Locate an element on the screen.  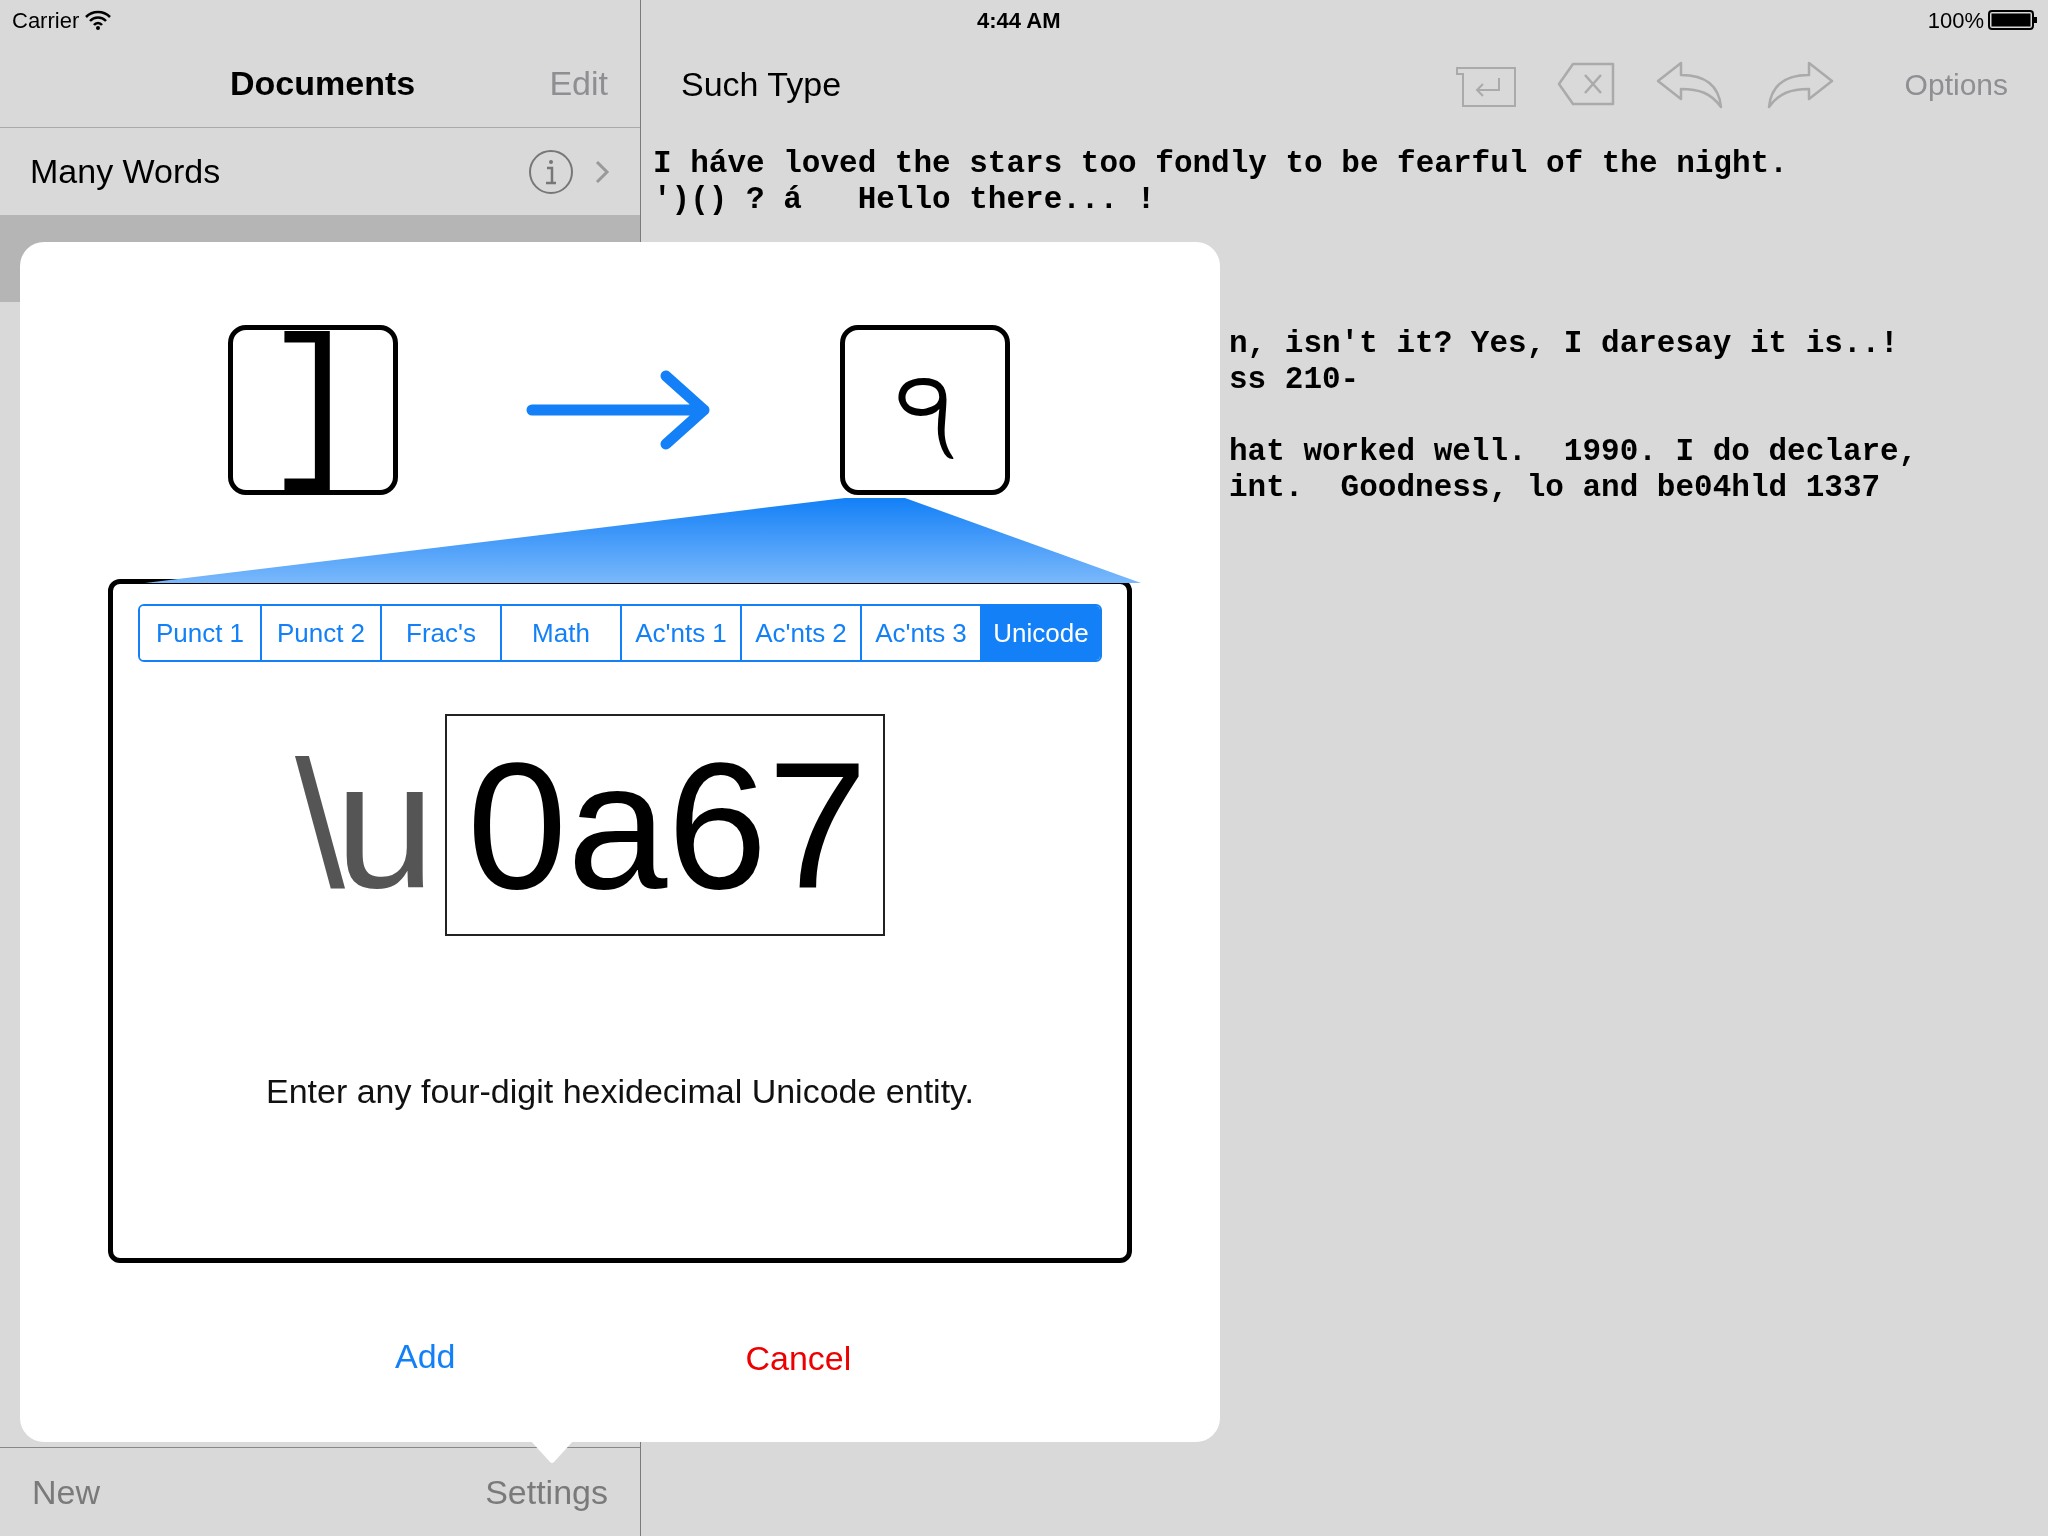
text-line: n, isn't it? Yes, I daresay it is..! is located at coordinates (1564, 343).